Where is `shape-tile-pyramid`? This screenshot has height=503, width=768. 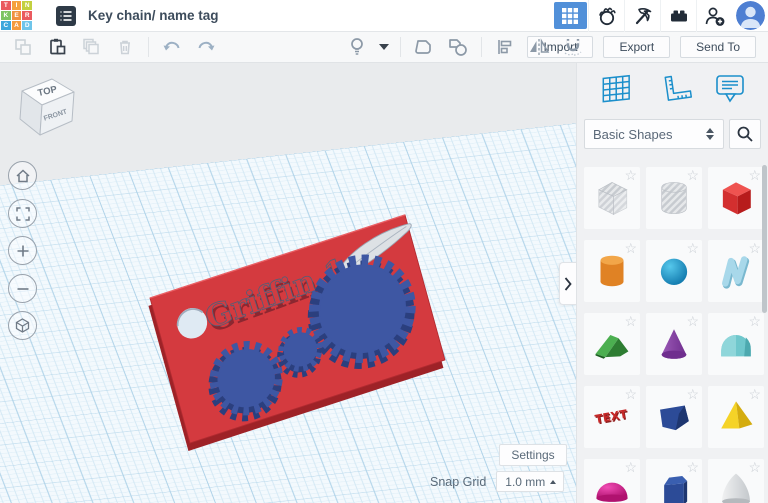
shape-tile-pyramid is located at coordinates (736, 417).